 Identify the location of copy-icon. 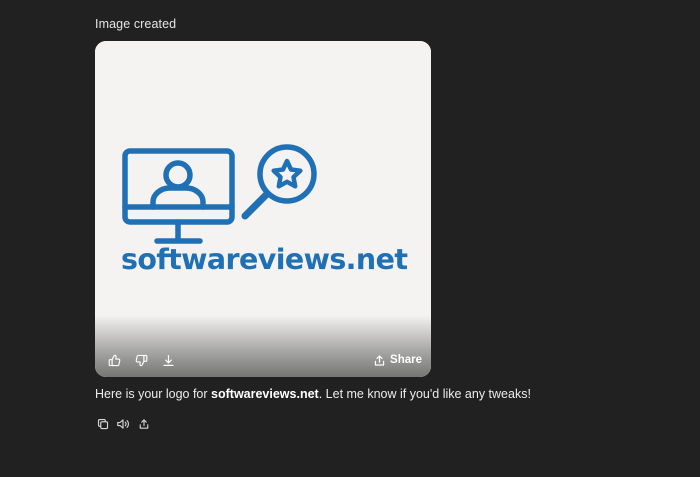
(103, 424).